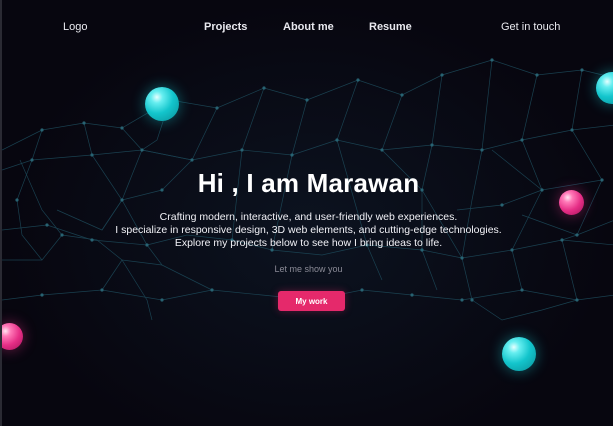 The height and width of the screenshot is (426, 613). Describe the element at coordinates (75, 27) in the screenshot. I see `logo: Logo` at that location.